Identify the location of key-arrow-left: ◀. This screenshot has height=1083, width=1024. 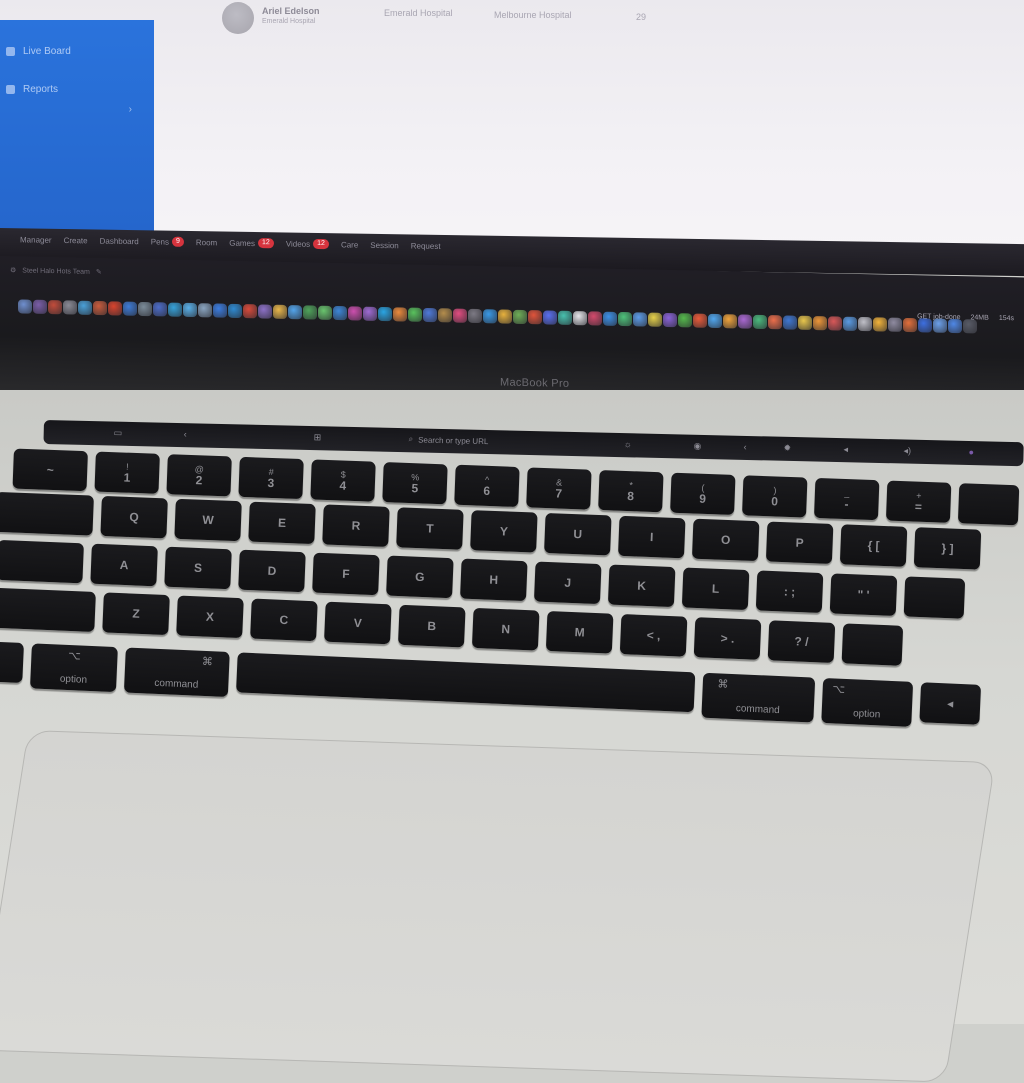
(950, 703).